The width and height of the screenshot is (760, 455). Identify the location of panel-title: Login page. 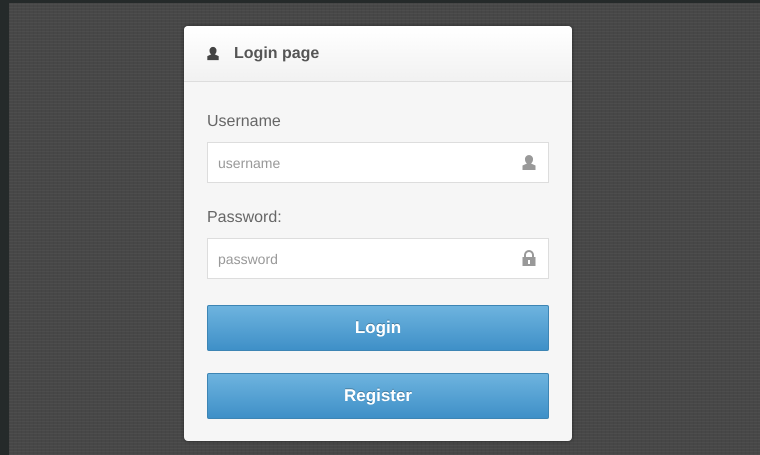
(277, 53).